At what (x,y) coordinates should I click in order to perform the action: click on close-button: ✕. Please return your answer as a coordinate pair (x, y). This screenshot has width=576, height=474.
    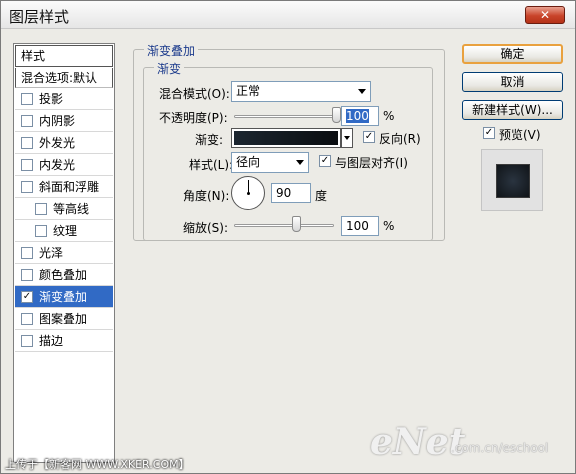
    Looking at the image, I should click on (545, 15).